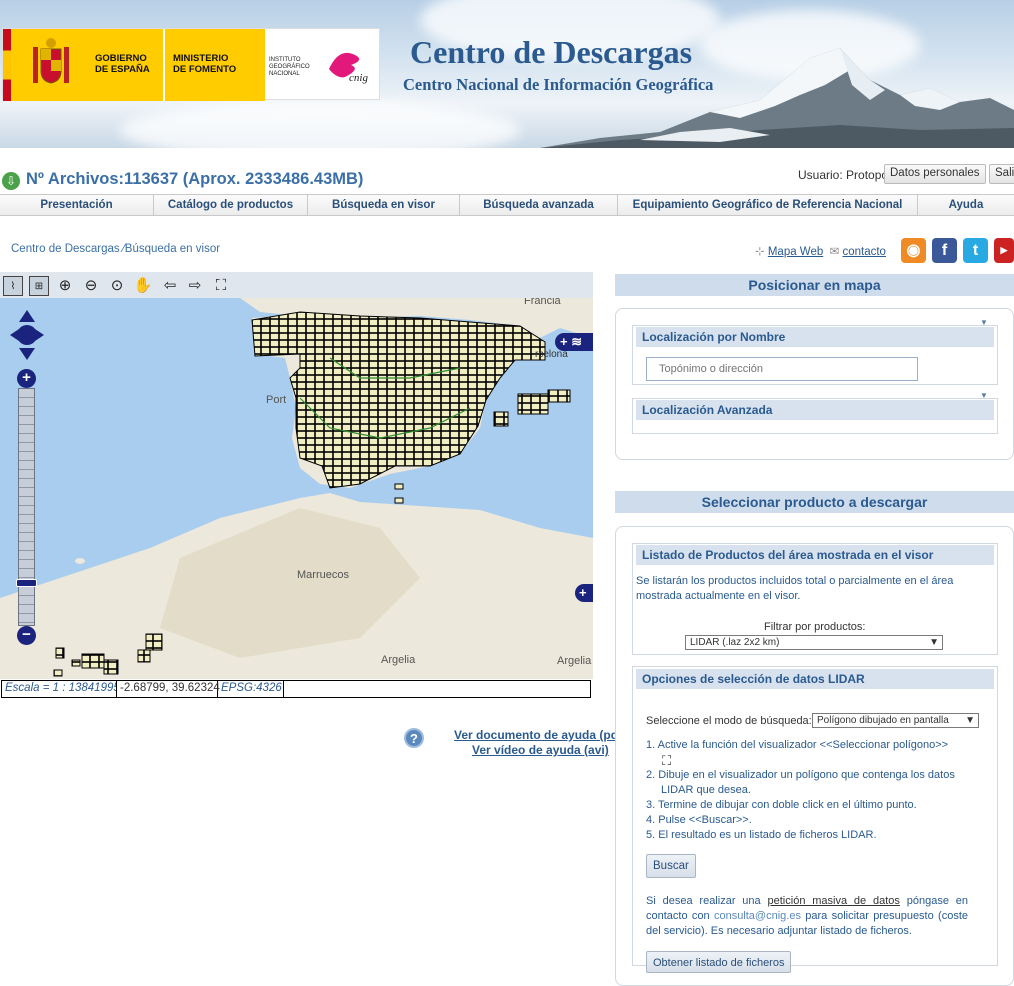 This screenshot has height=986, width=1014. Describe the element at coordinates (718, 596) in the screenshot. I see `listado-text-2: mostrada actualmente en el visor.` at that location.